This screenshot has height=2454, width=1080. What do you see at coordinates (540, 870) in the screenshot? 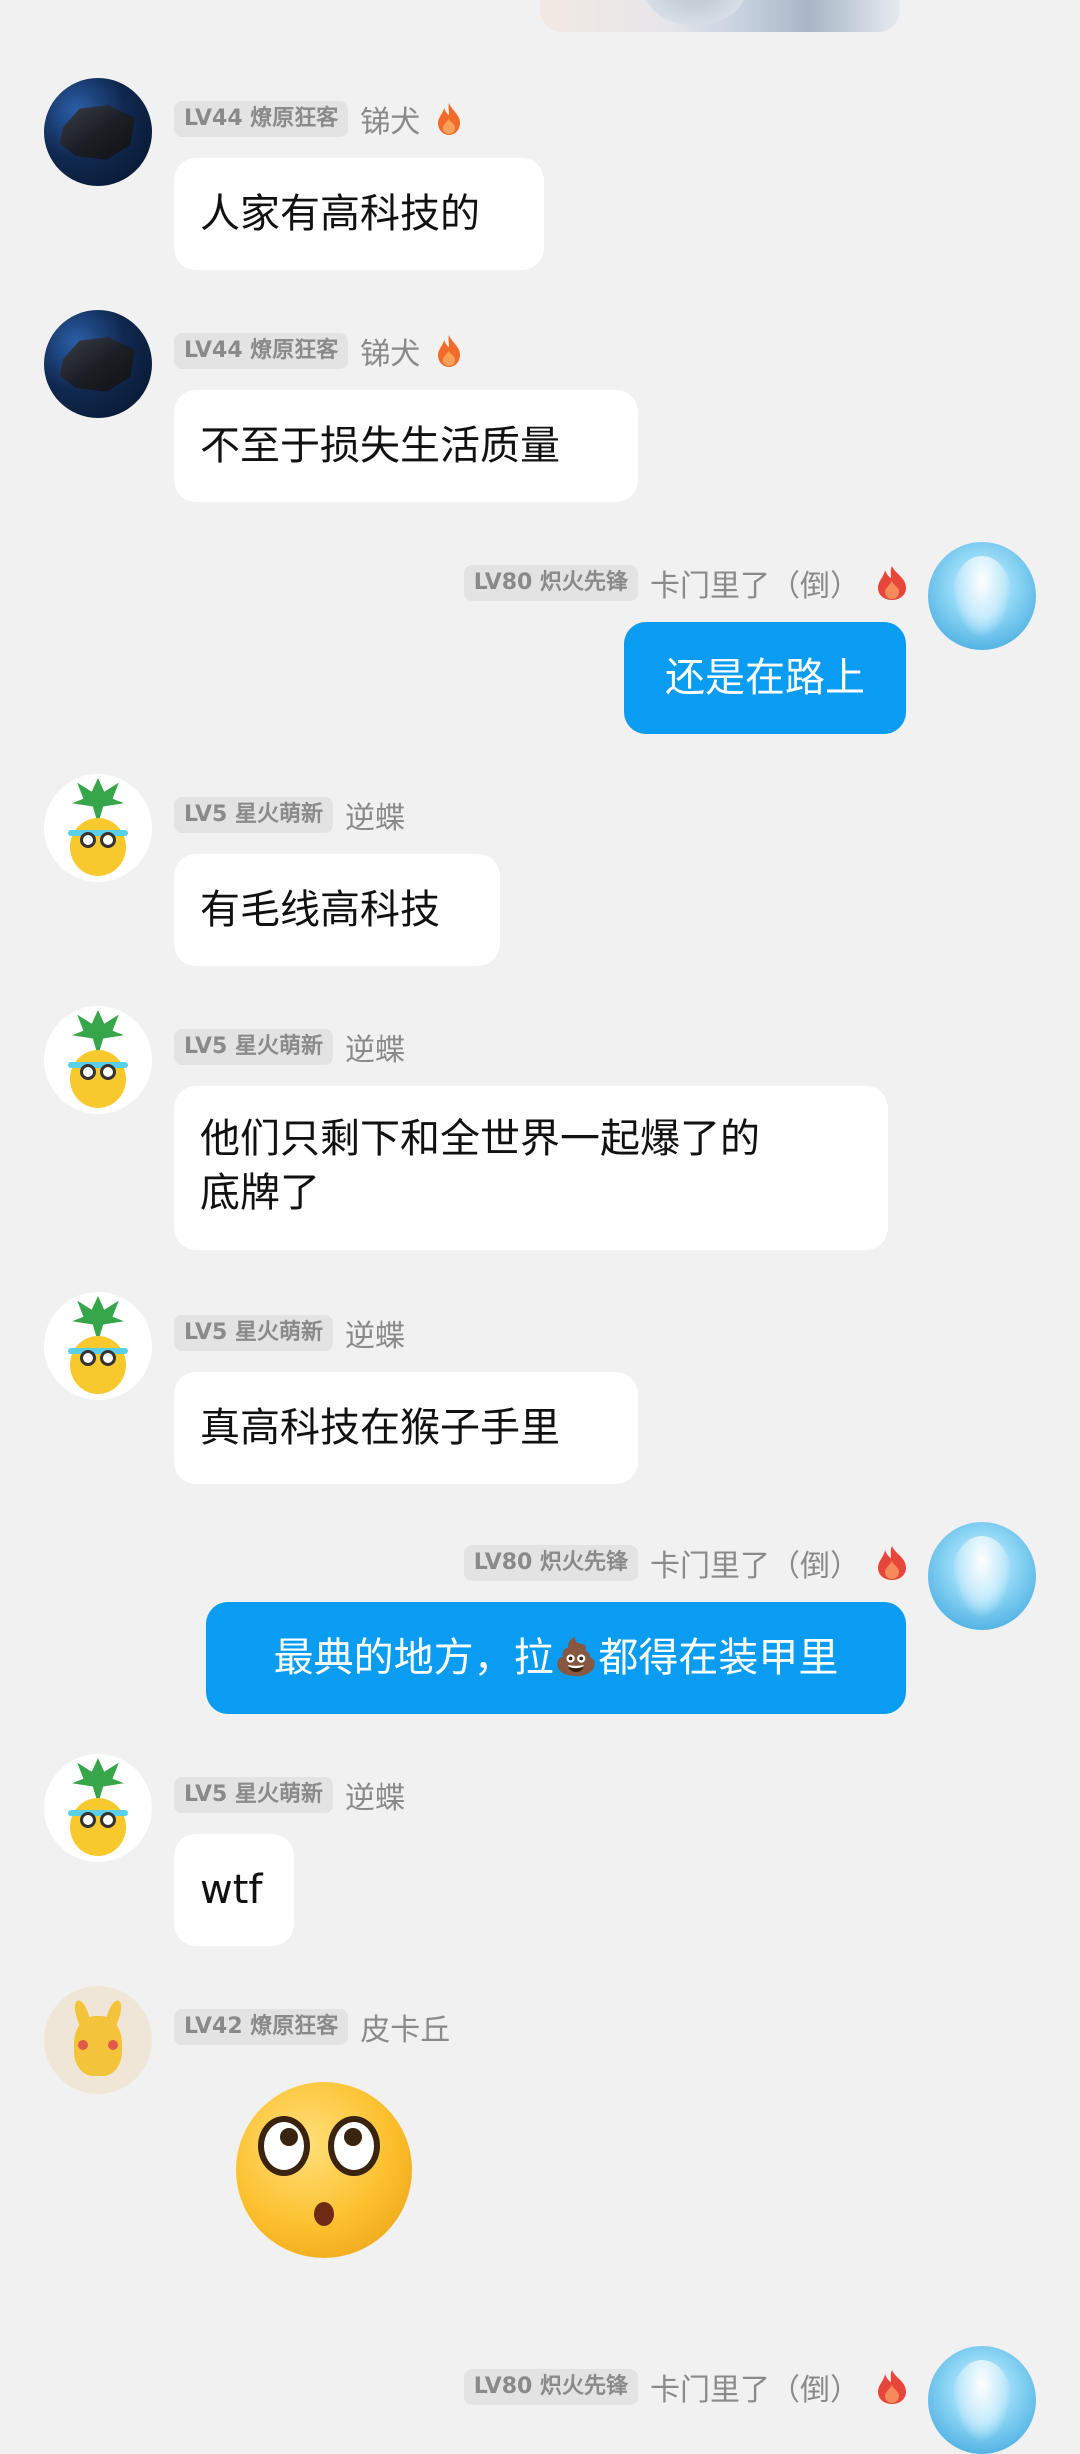
I see `message-row: LV5 星火萌新 逆蝶 有毛线高科技` at bounding box center [540, 870].